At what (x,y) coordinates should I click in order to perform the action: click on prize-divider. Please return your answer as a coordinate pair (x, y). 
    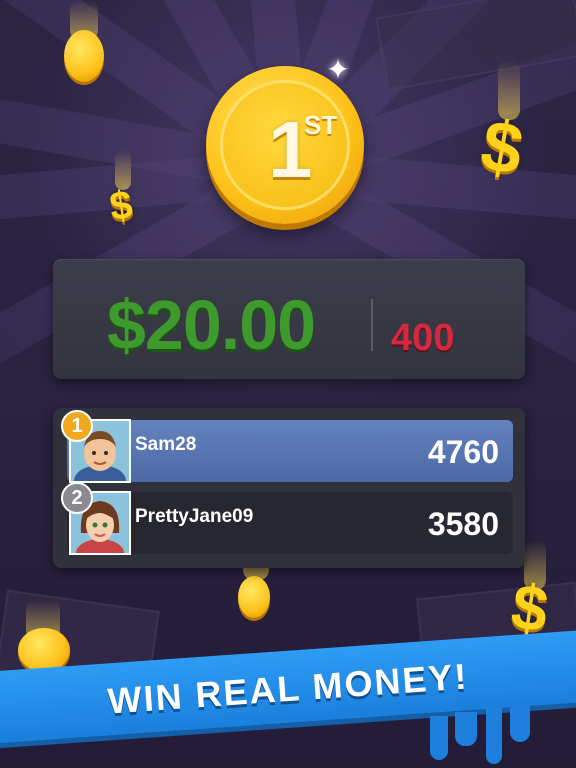
    Looking at the image, I should click on (372, 325).